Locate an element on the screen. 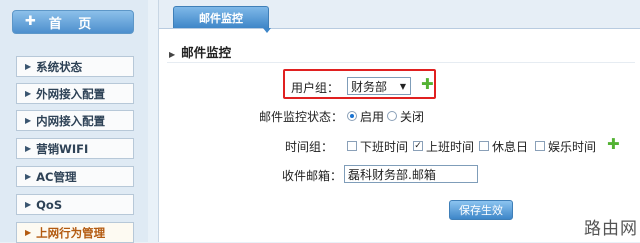 The image size is (640, 243). sidebar-item-ac-management: ▶ AC管理 is located at coordinates (75, 176).